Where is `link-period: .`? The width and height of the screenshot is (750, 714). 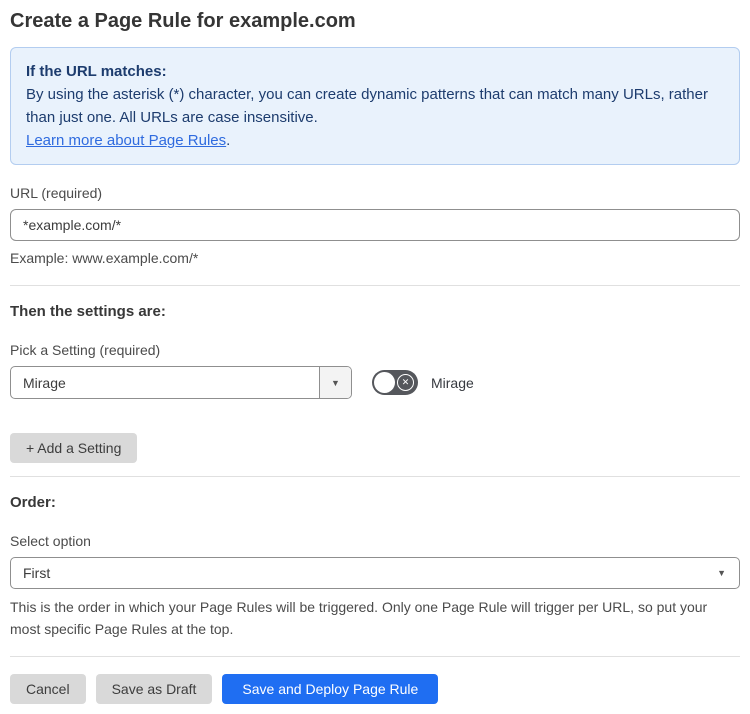
link-period: . is located at coordinates (228, 140).